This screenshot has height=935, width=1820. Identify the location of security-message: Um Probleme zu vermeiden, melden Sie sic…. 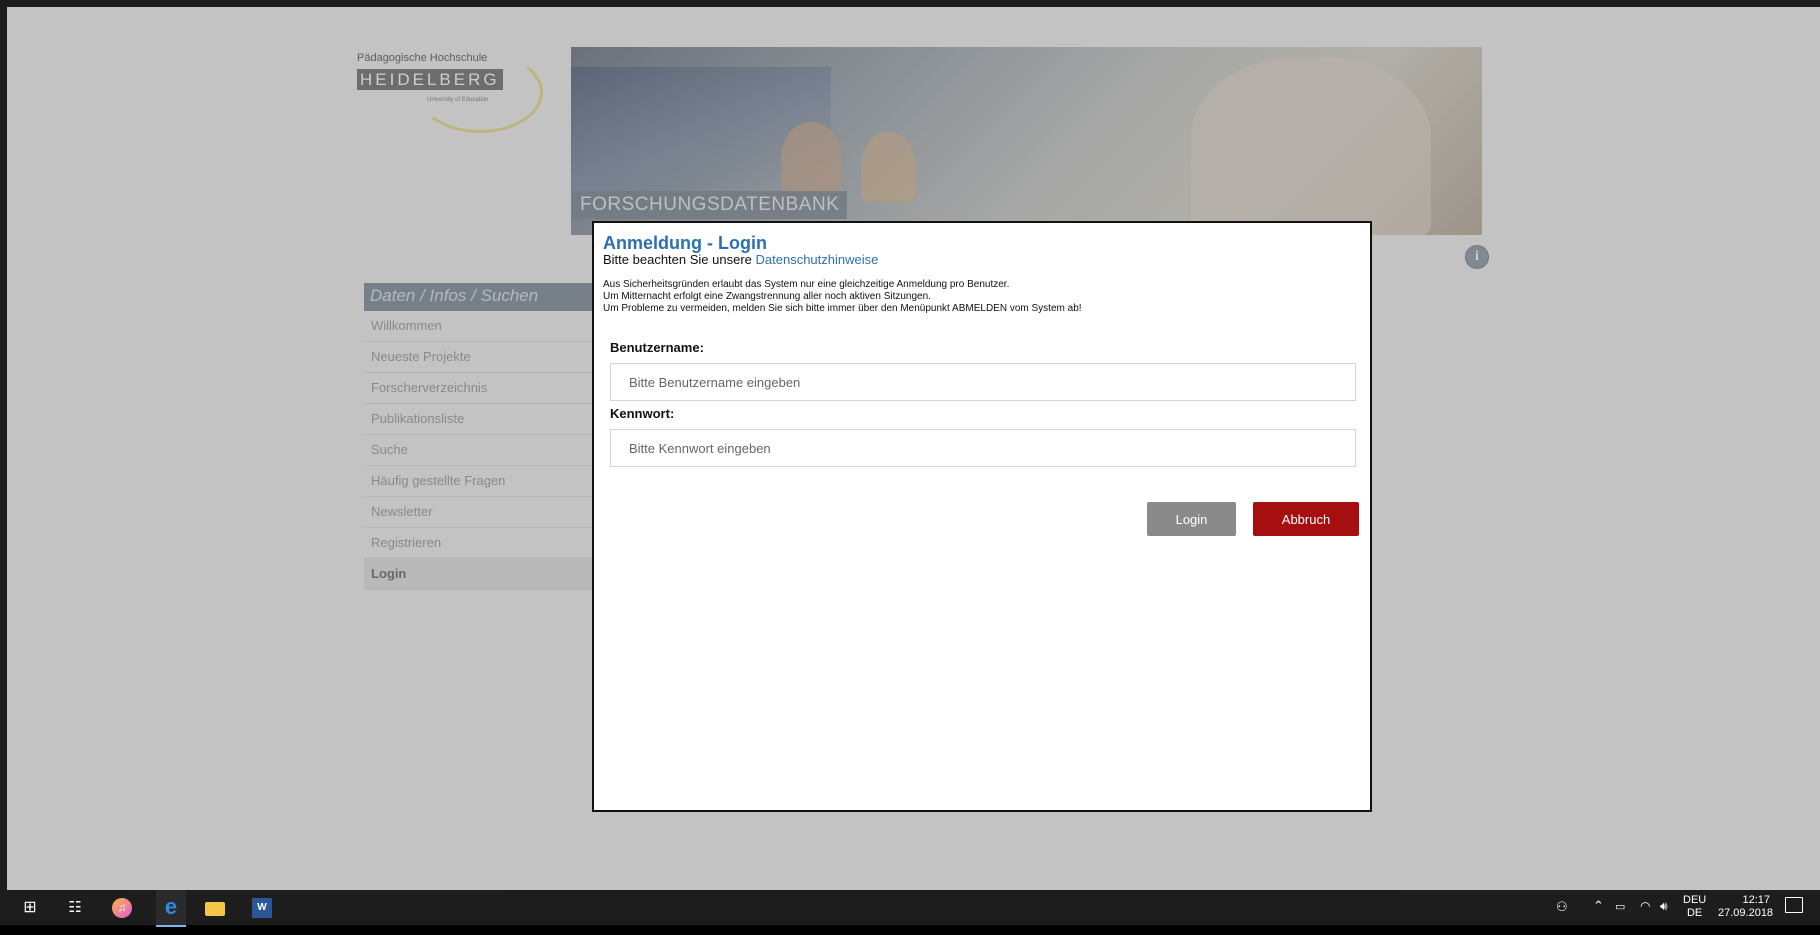
(842, 308).